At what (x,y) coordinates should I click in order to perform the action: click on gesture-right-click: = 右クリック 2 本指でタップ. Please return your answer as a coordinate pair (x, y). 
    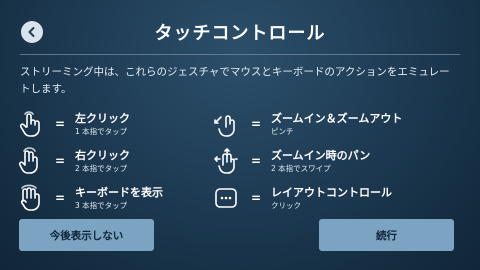
    Looking at the image, I should click on (72, 161).